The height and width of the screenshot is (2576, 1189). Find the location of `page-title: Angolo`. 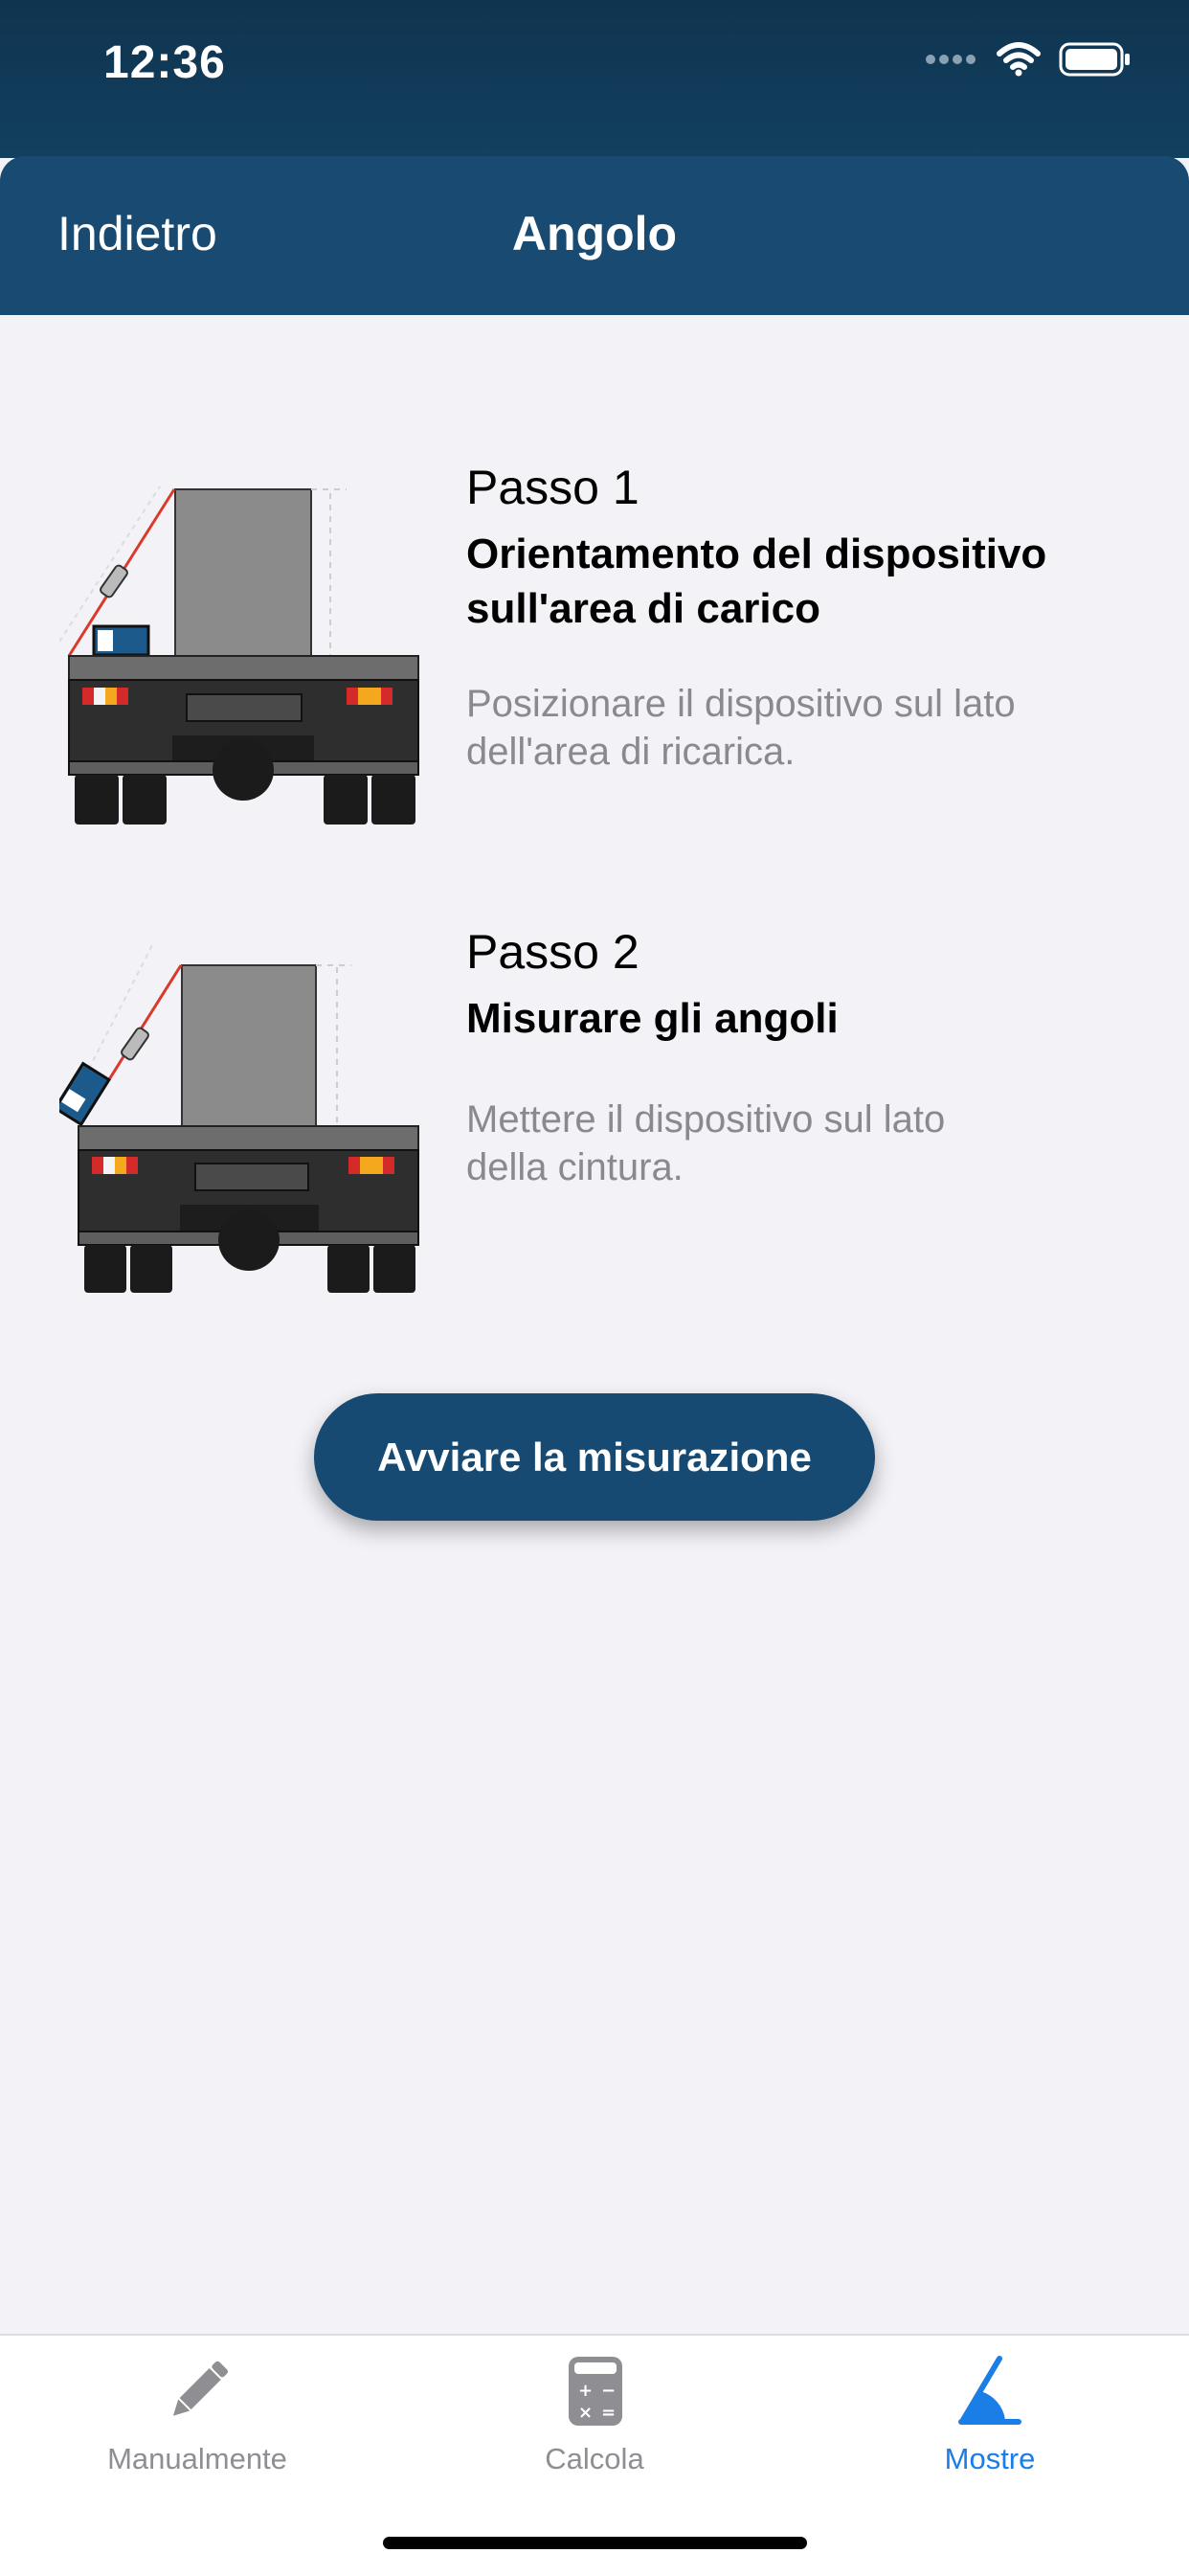

page-title: Angolo is located at coordinates (594, 233).